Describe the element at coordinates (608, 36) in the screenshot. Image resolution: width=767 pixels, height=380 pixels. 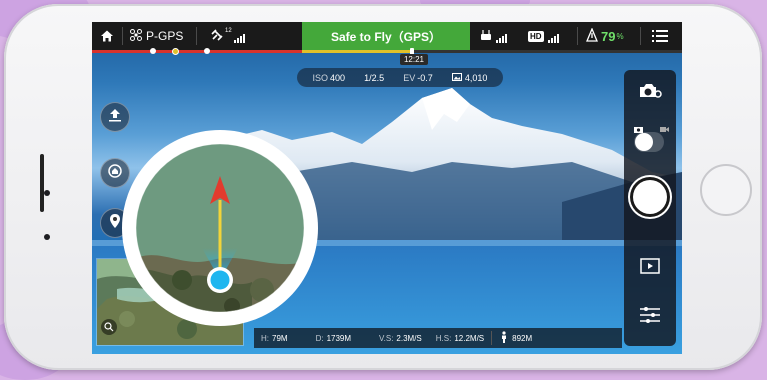
I see `battery-percent: 79` at that location.